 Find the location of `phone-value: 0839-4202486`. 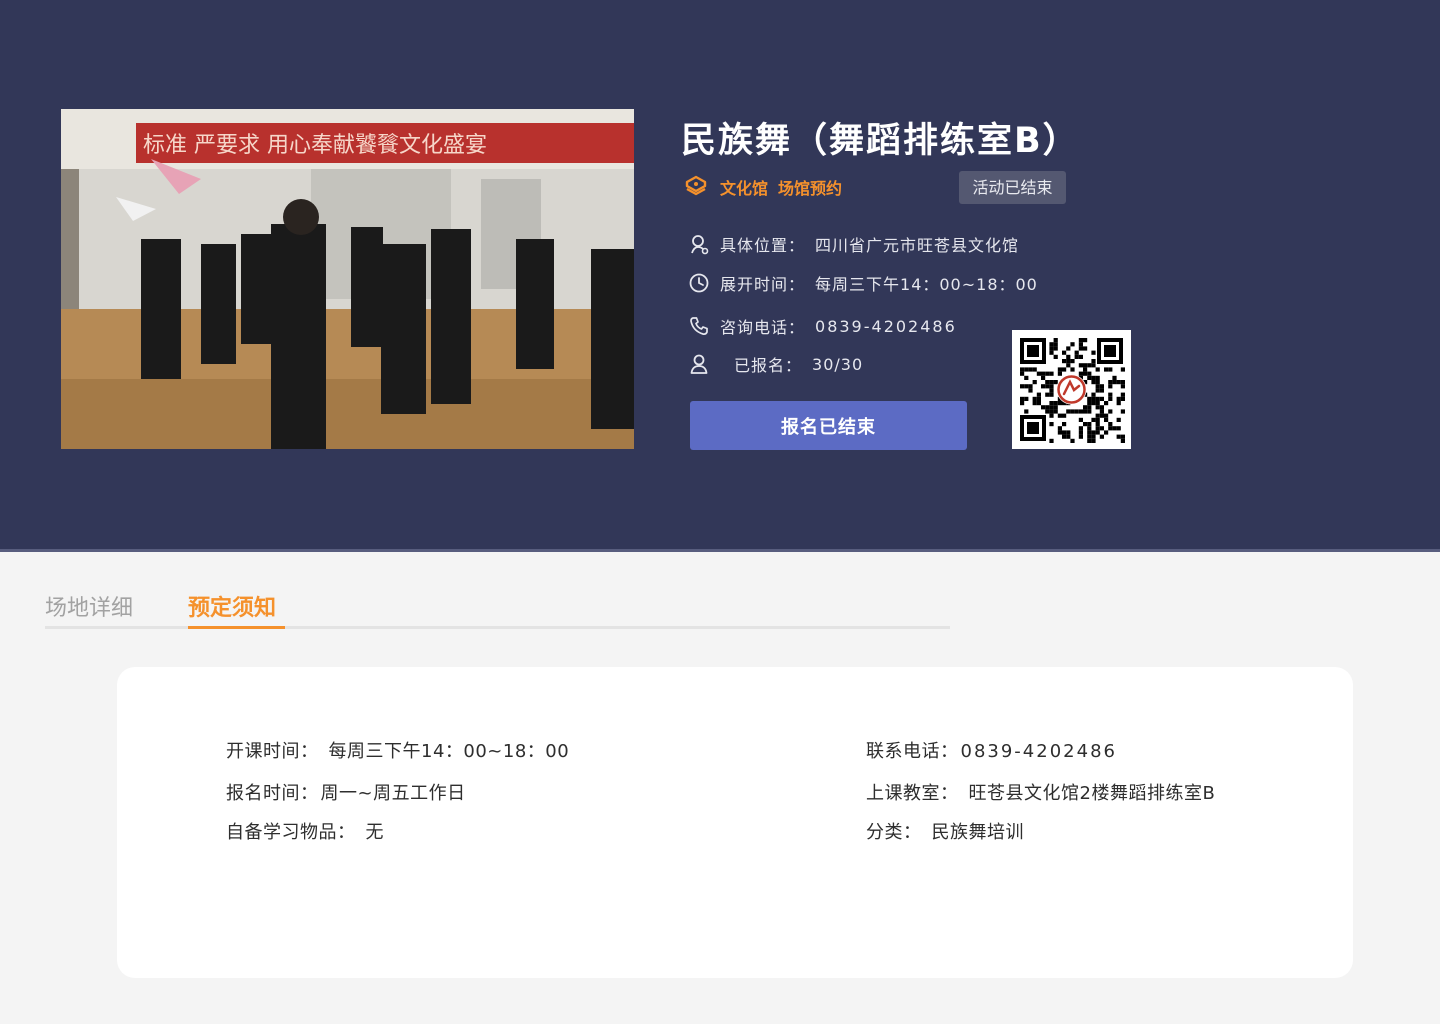

phone-value: 0839-4202486 is located at coordinates (886, 326).